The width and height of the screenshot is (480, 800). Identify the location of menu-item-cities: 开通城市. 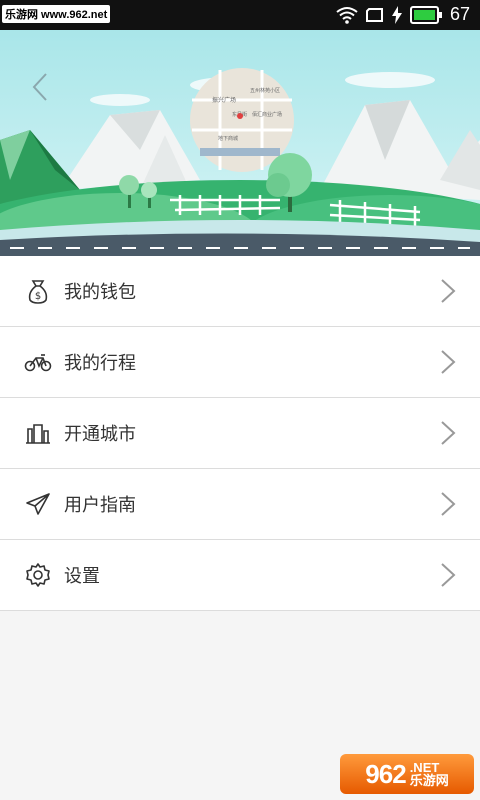
(240, 433).